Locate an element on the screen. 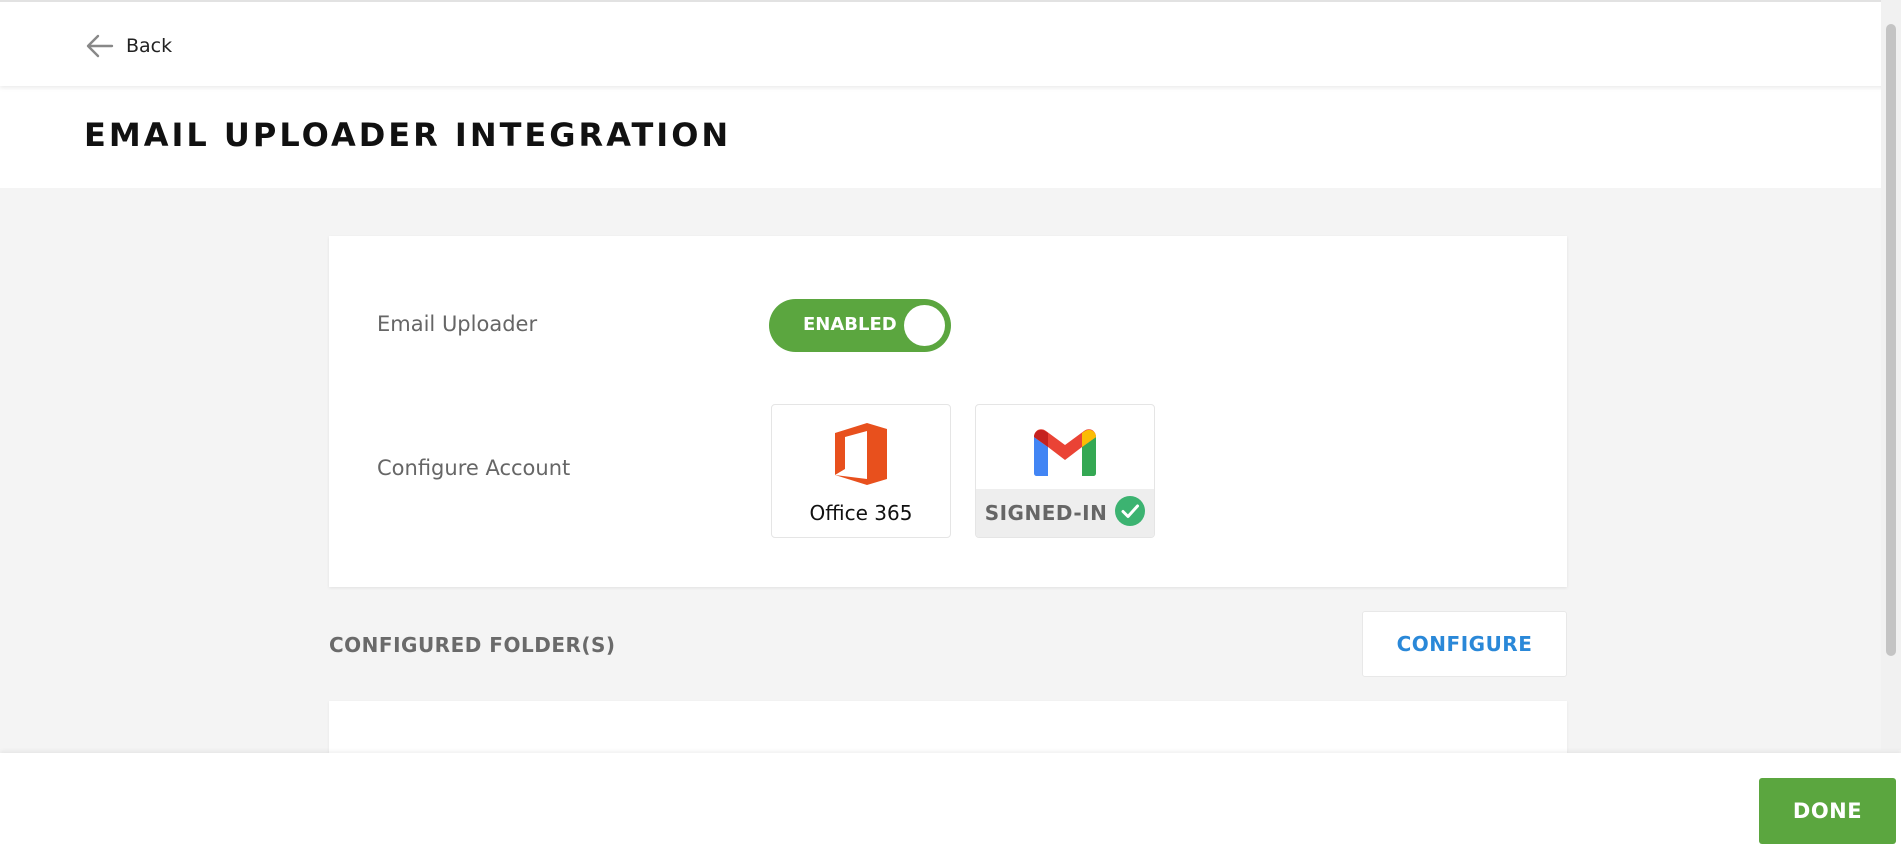 This screenshot has width=1901, height=865. gmail-tile: SIGNED-IN is located at coordinates (1065, 471).